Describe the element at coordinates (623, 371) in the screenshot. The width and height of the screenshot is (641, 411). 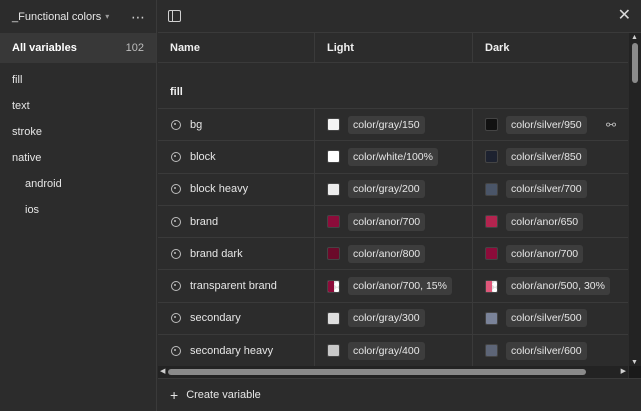
I see `scroll-right-icon: ▶` at that location.